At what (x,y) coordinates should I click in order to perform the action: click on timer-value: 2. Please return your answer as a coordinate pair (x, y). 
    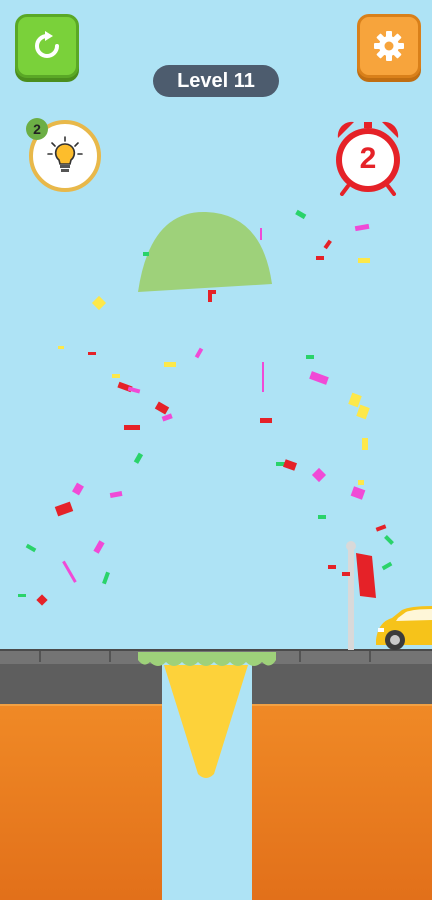
    Looking at the image, I should click on (368, 158).